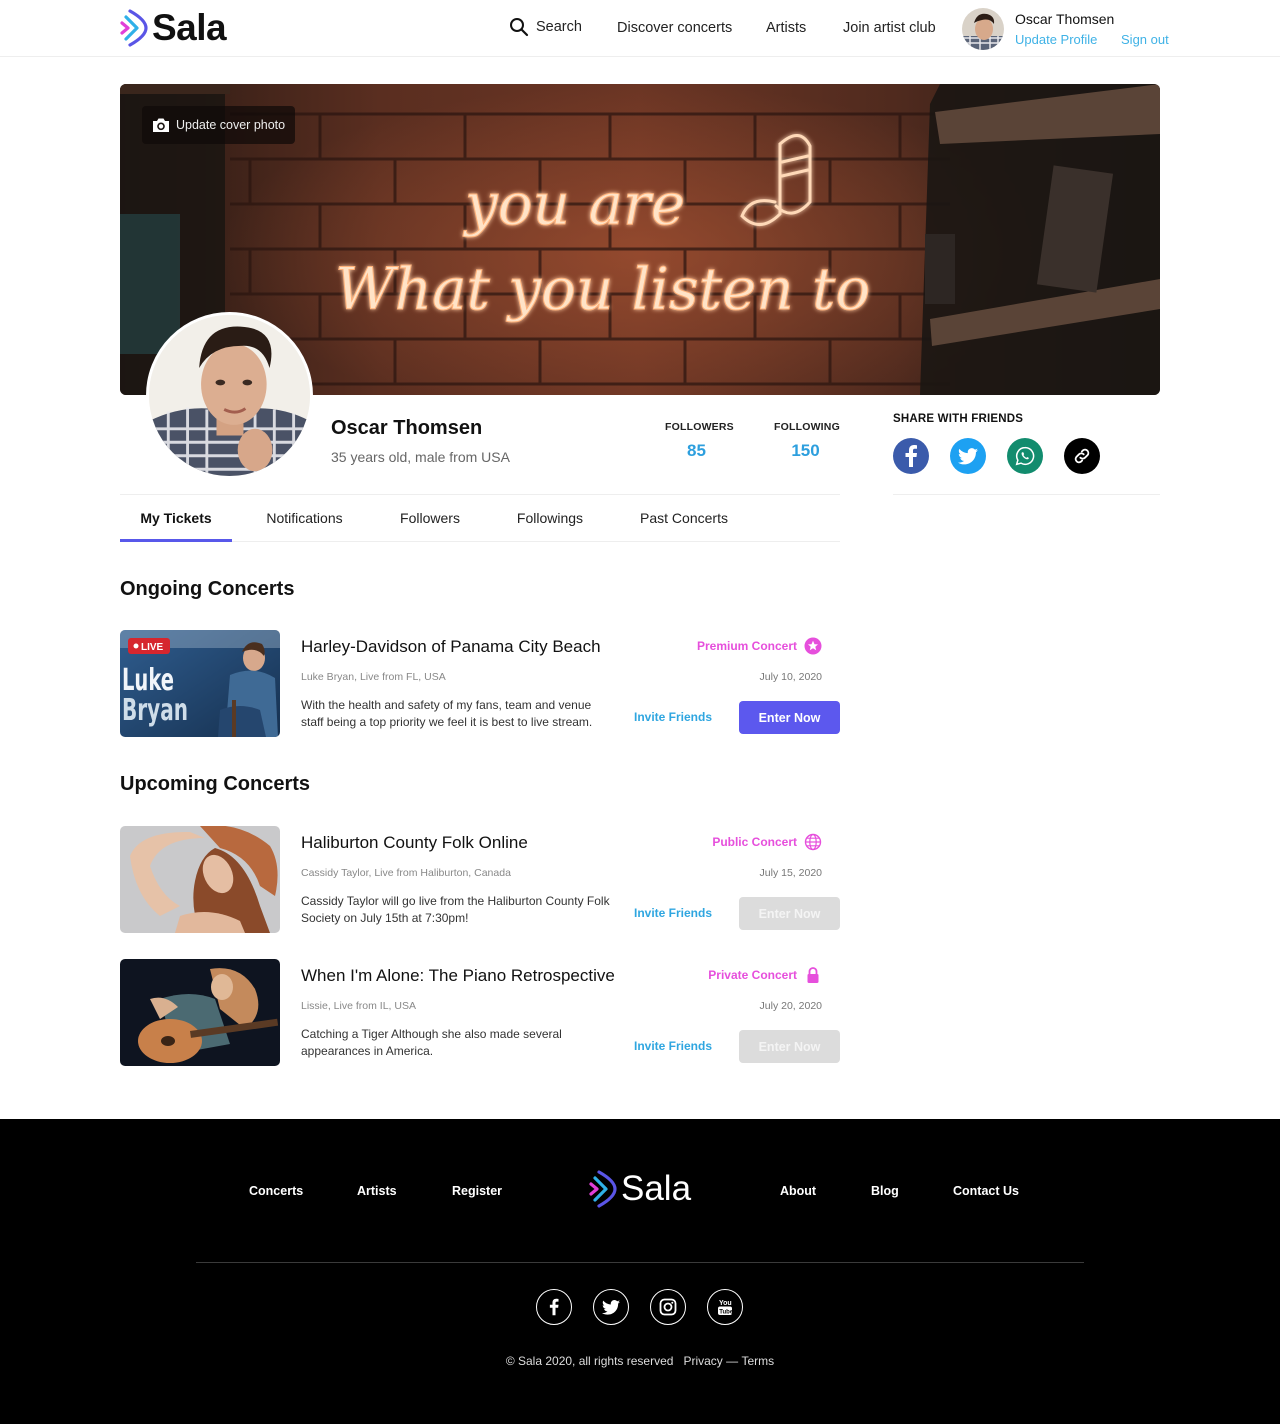  Describe the element at coordinates (189, 27) in the screenshot. I see `brand-name: Sala` at that location.